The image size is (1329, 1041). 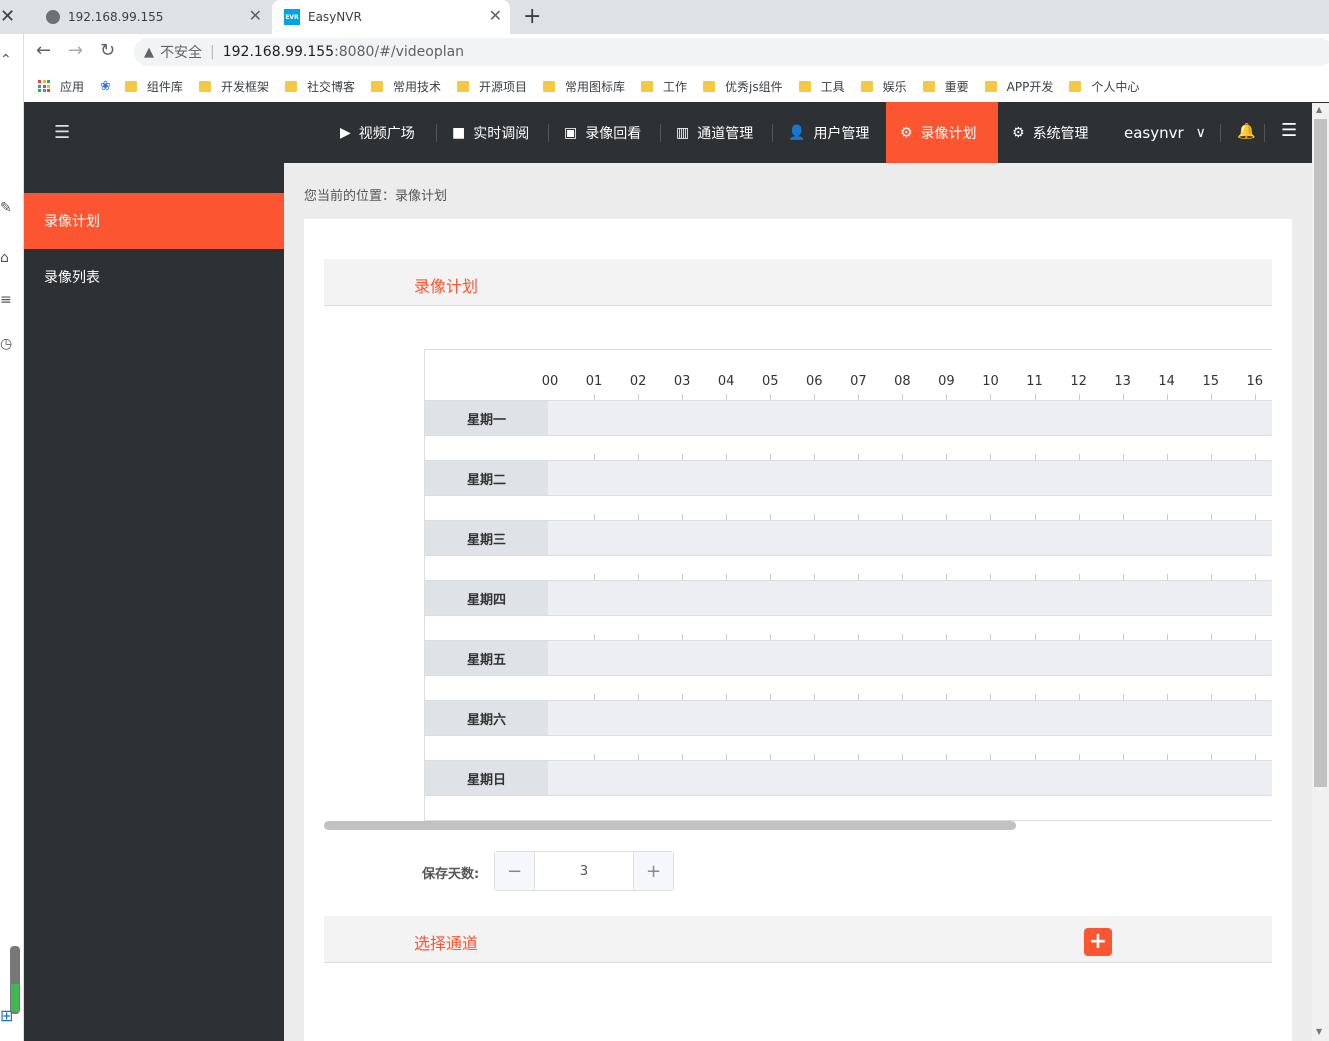 I want to click on hour-label: 04, so click(x=726, y=381).